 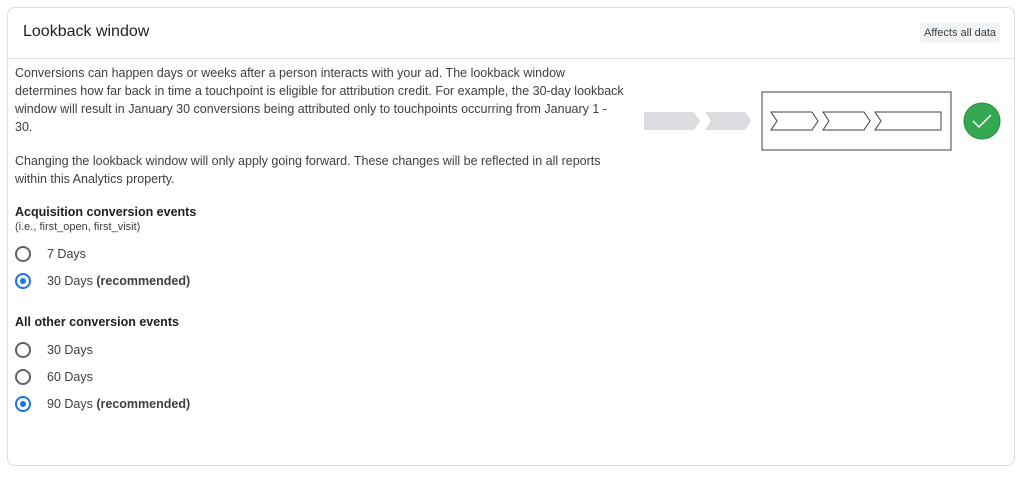 I want to click on radio-label: 90 Days (recommended), so click(x=118, y=404).